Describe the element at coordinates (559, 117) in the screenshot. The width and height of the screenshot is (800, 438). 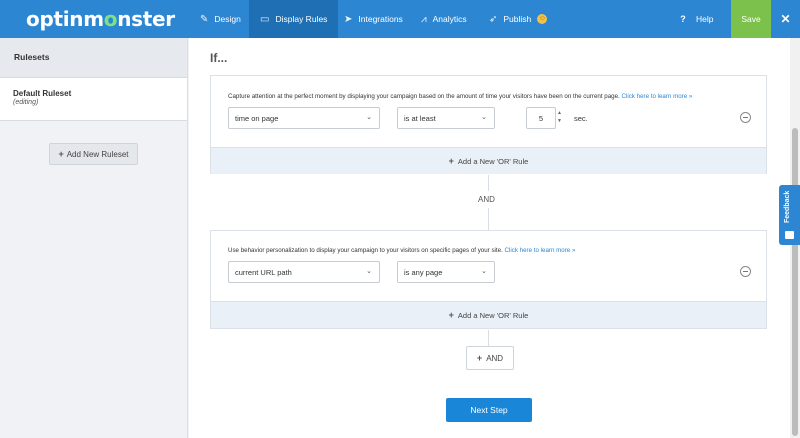
I see `number-spinner: ▲ ▼` at that location.